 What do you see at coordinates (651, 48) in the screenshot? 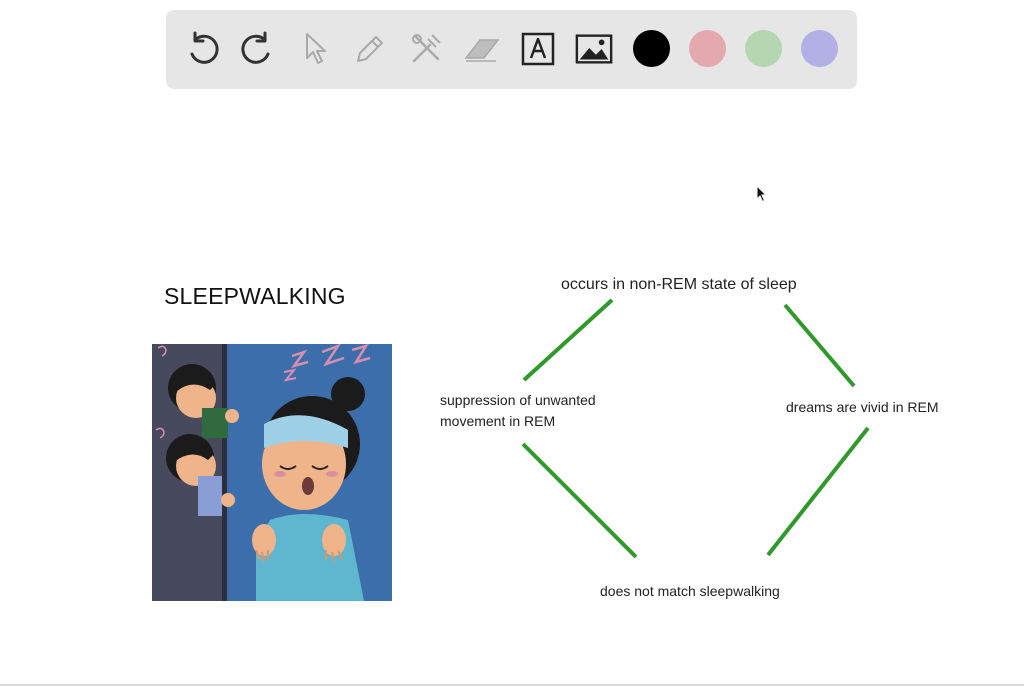
I see `color-swatch-black` at bounding box center [651, 48].